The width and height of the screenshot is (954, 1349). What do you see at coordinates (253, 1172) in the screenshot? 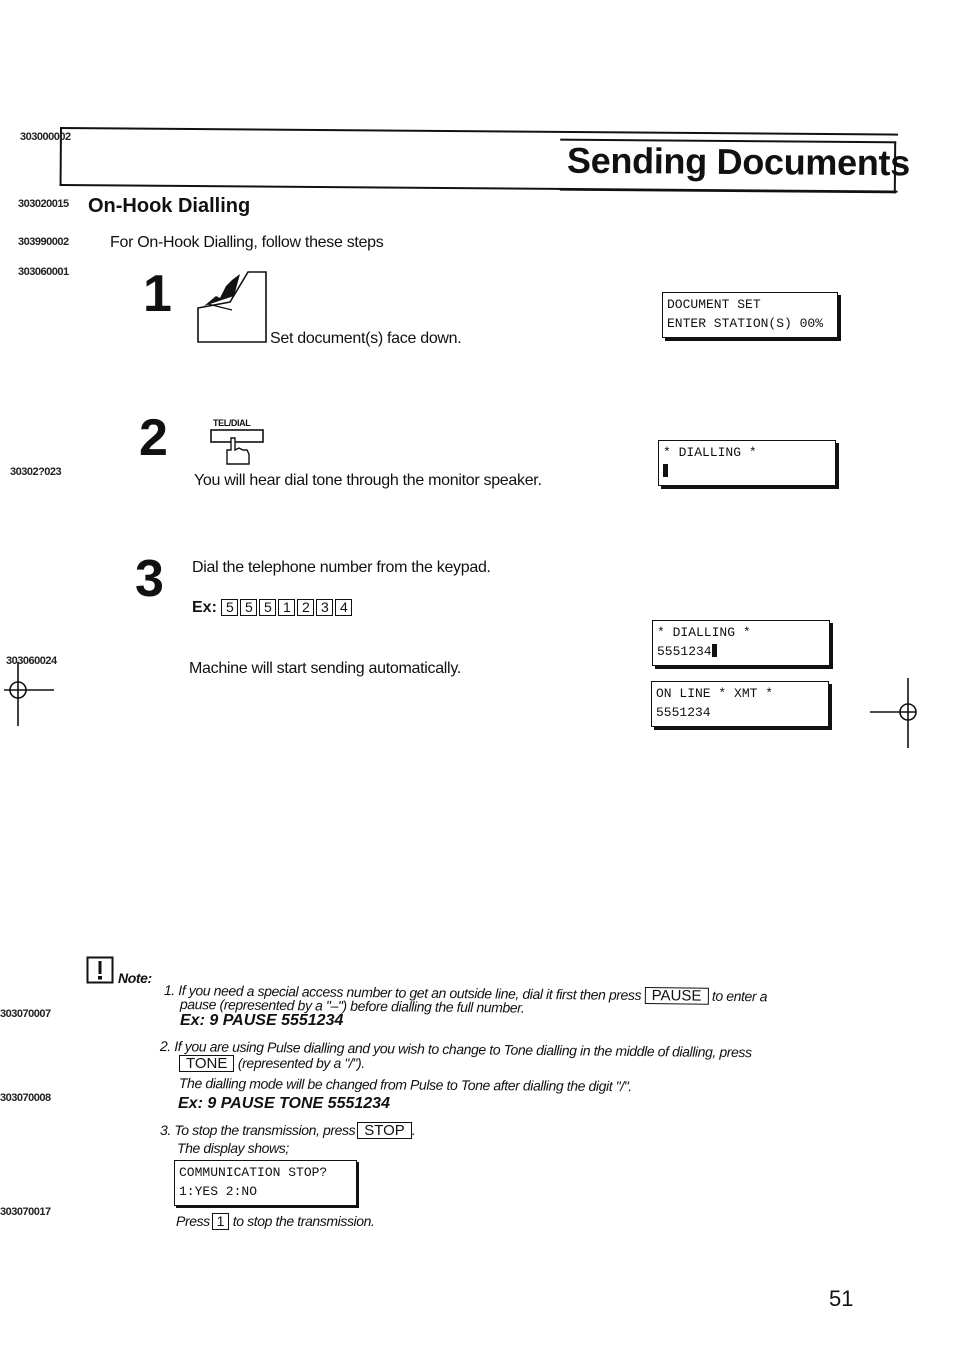
I see `lcd-line: COMMUNICATION STOP?` at bounding box center [253, 1172].